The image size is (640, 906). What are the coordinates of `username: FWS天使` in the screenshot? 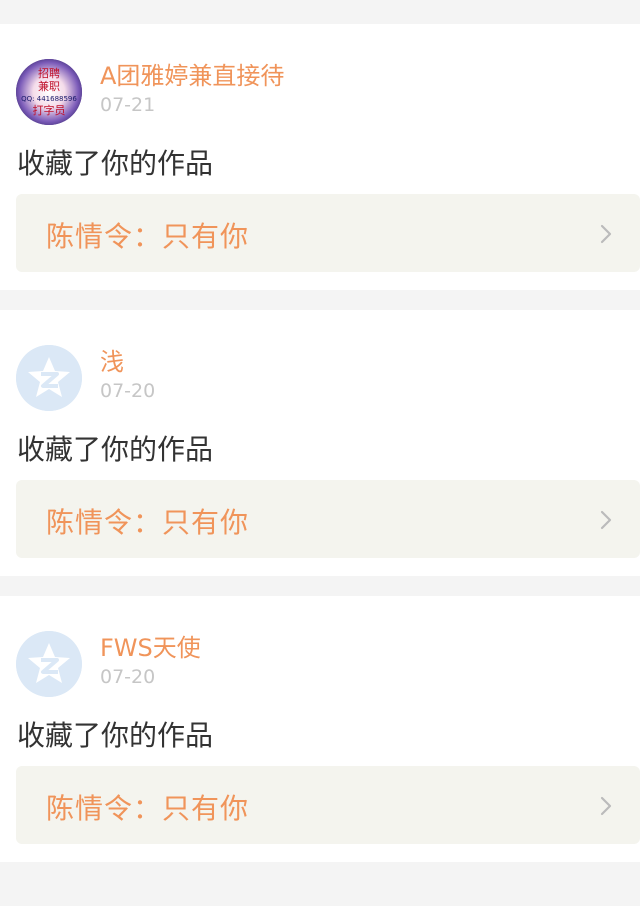 It's located at (150, 645).